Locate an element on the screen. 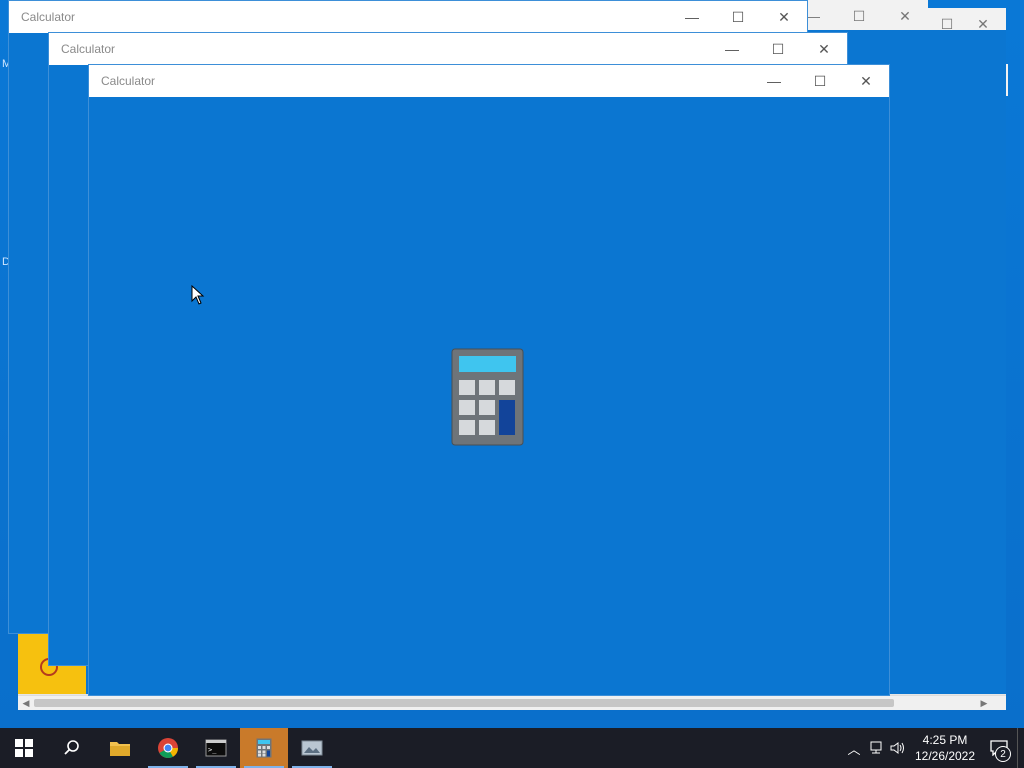 Image resolution: width=1024 pixels, height=768 pixels. clock-time: 4:25 PM is located at coordinates (945, 740).